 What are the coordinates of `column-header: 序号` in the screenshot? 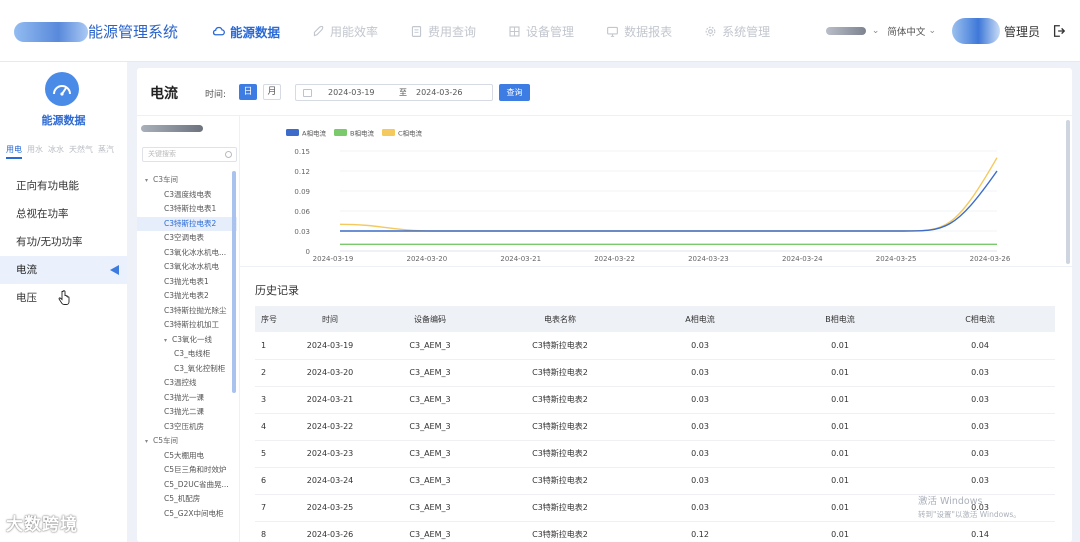 It's located at (275, 319).